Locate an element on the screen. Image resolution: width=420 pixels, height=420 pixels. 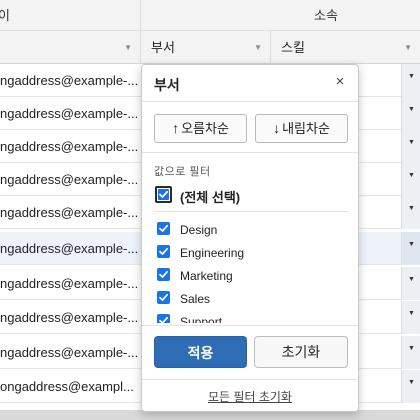
column-header-skill: 스킬 ▼ is located at coordinates (345, 47).